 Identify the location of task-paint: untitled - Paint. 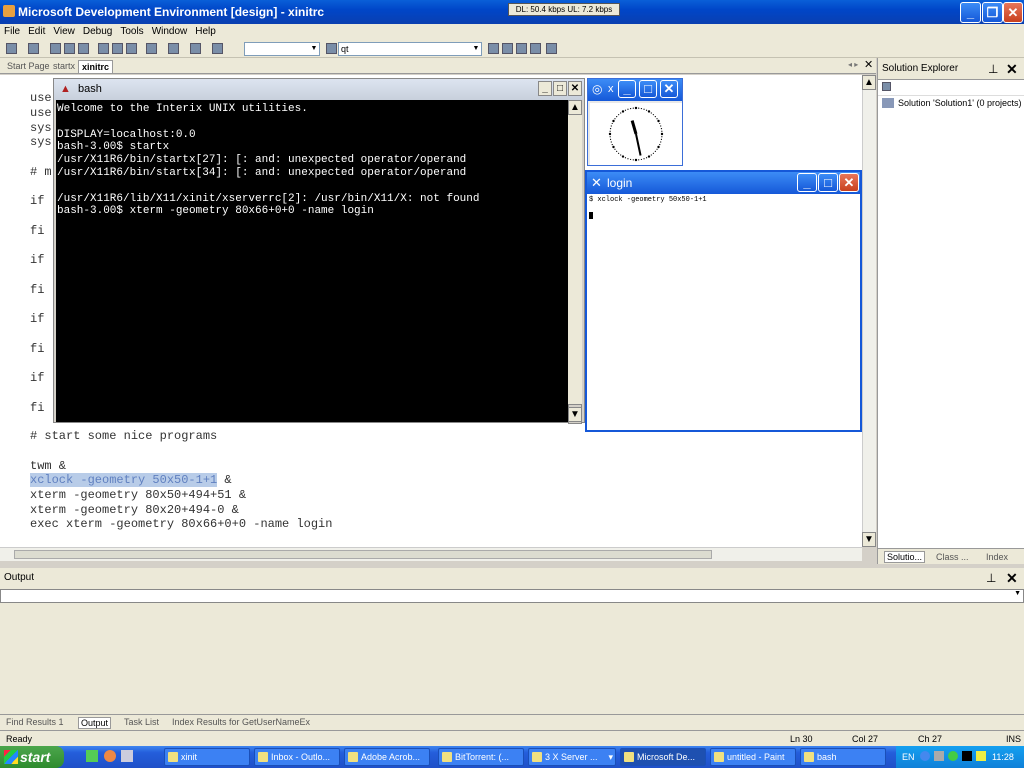
(753, 757).